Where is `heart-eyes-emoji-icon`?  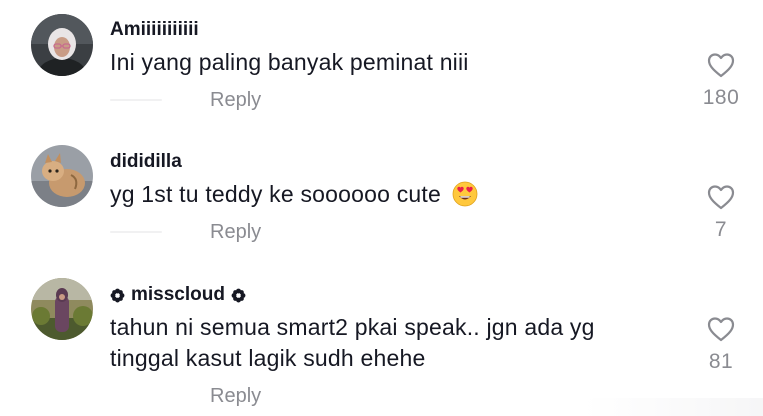 heart-eyes-emoji-icon is located at coordinates (464, 194).